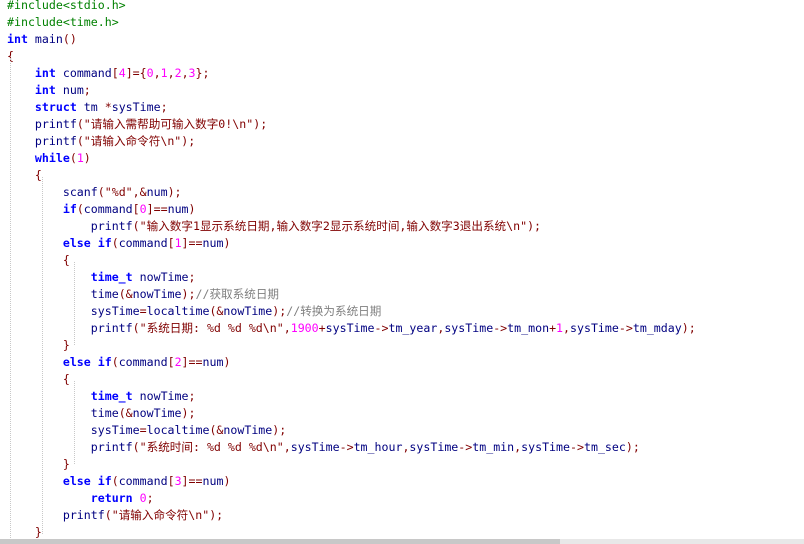 This screenshot has height=544, width=804. Describe the element at coordinates (178, 430) in the screenshot. I see `code-token: localtime` at that location.